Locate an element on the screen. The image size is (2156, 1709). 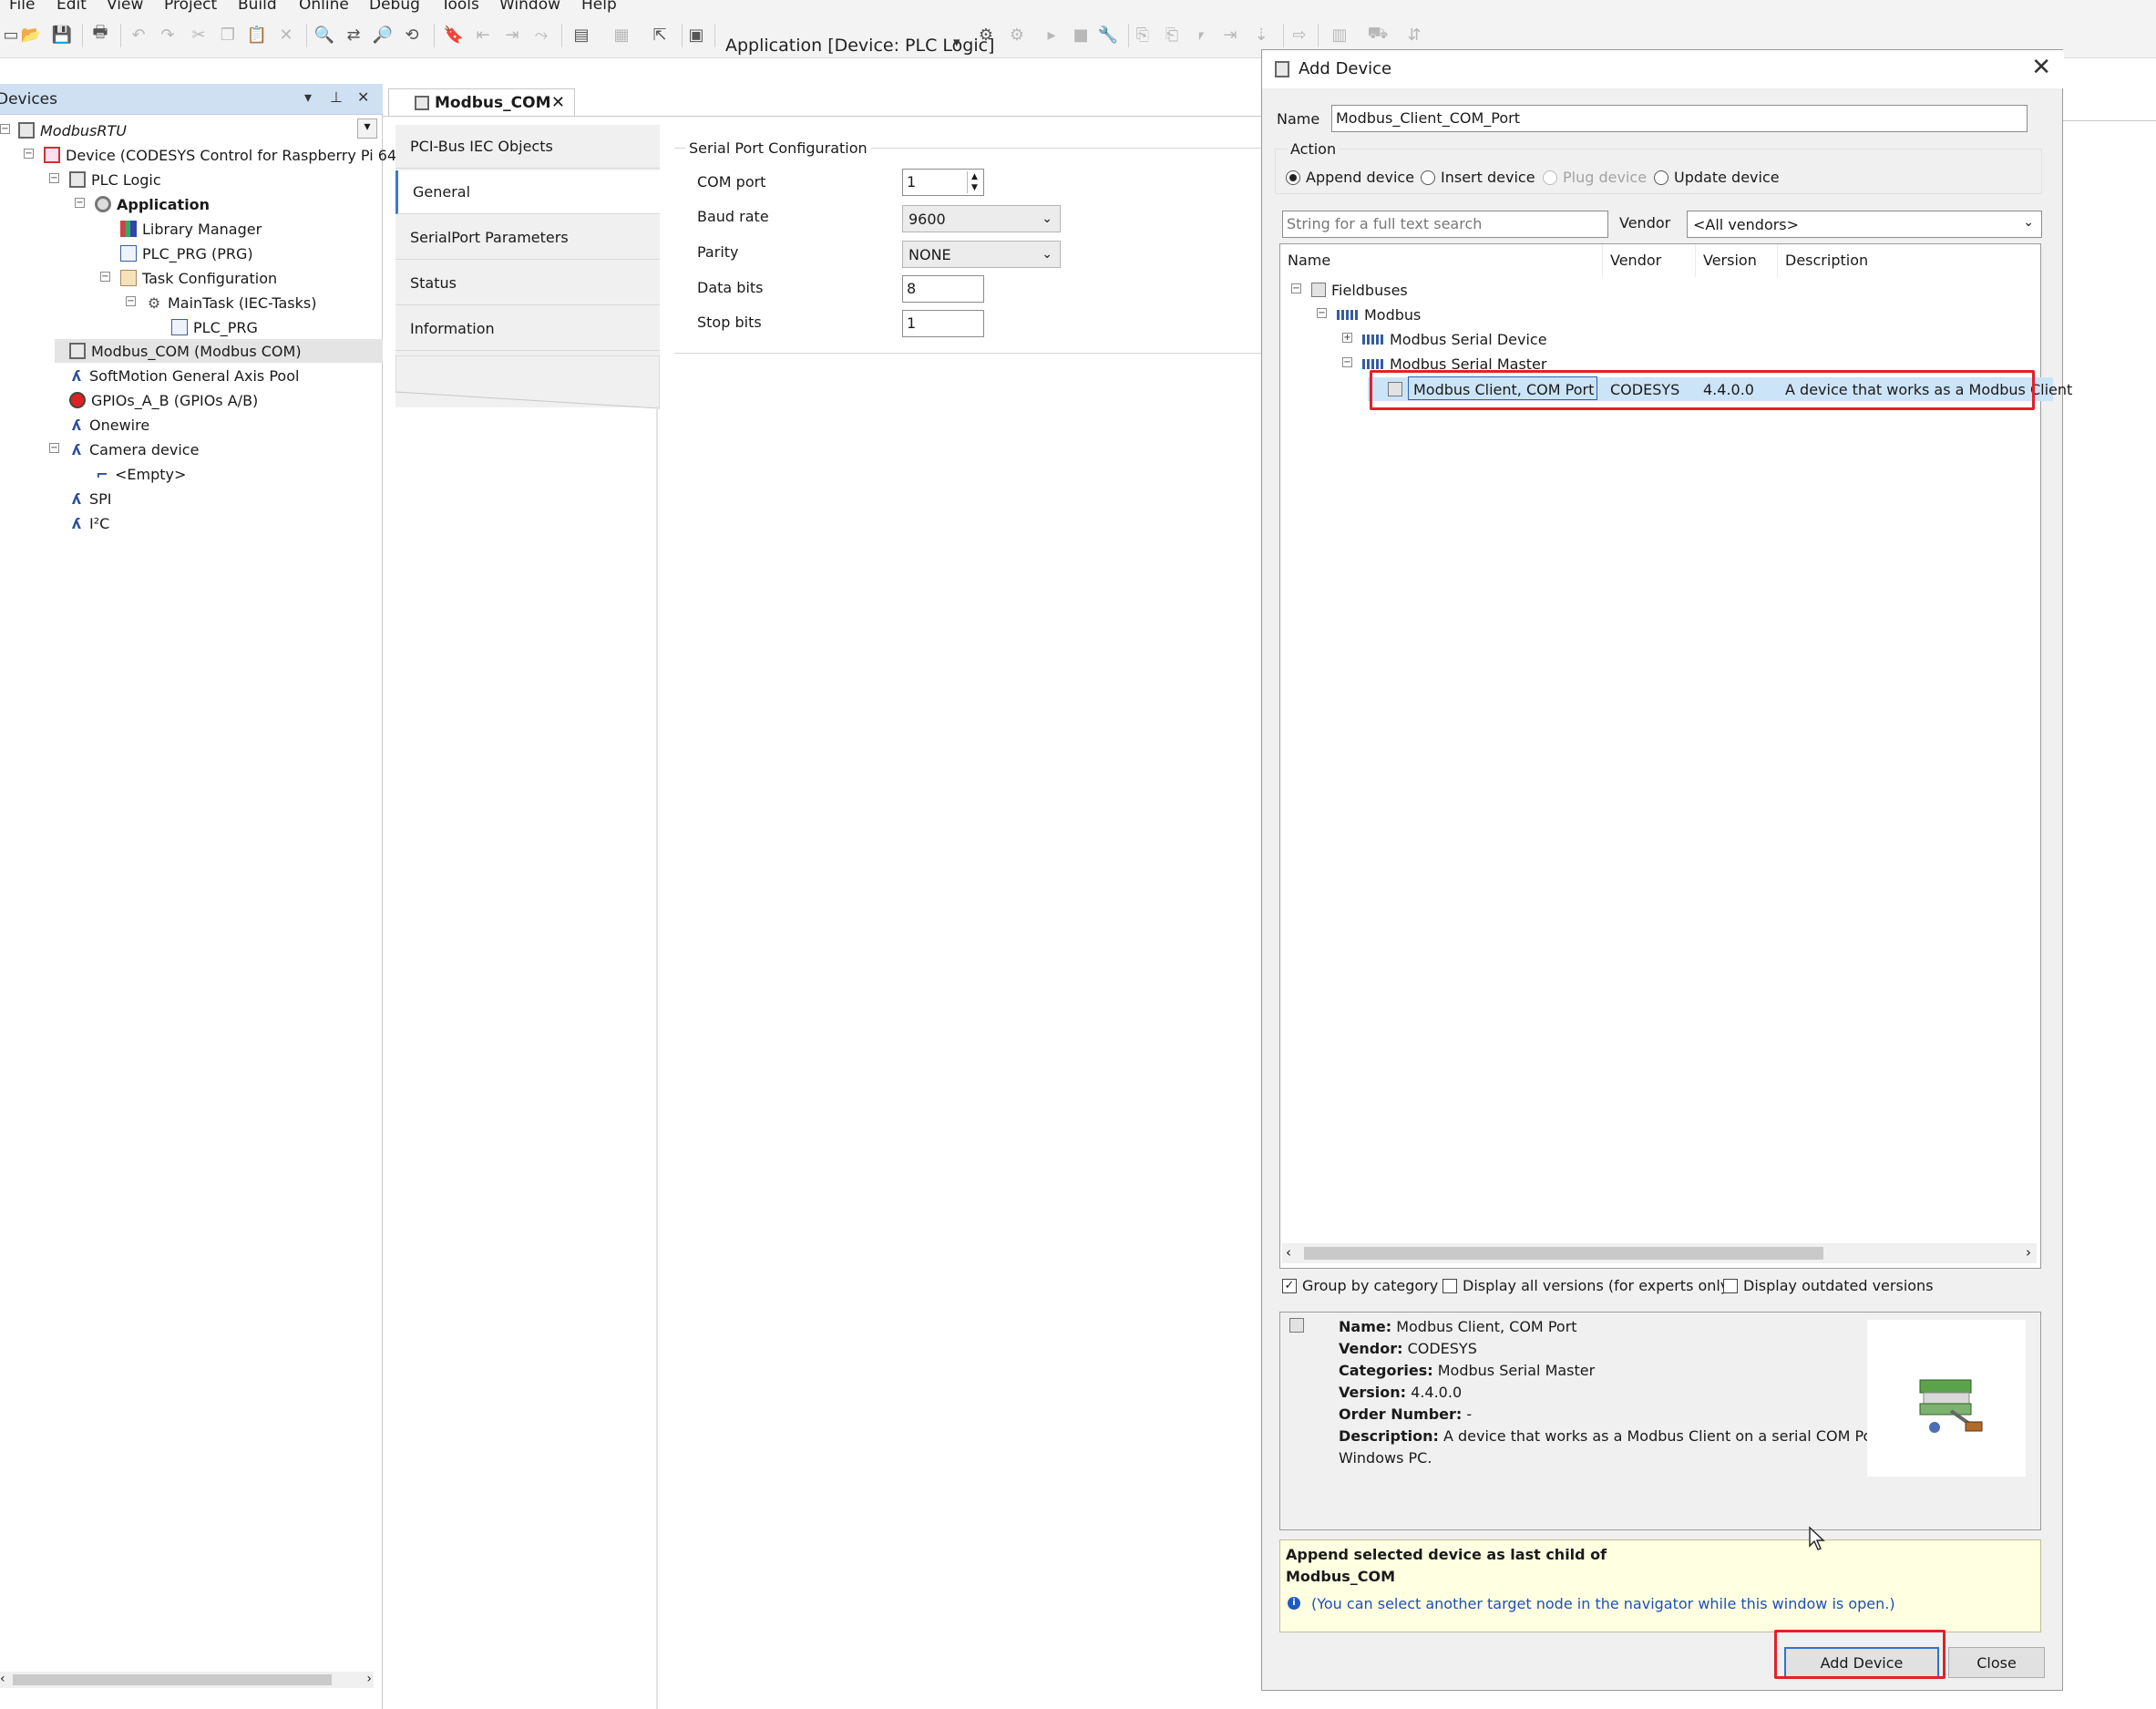
compare-icon: ⇵ is located at coordinates (1414, 35).